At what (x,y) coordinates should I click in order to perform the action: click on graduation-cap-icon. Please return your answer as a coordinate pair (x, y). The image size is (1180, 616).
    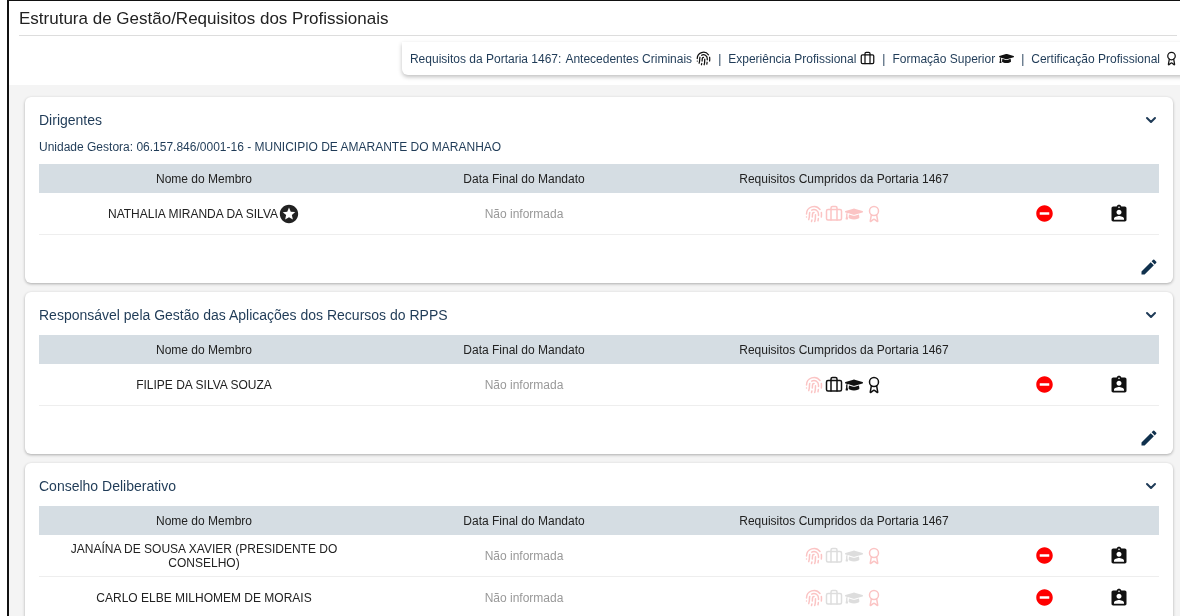
    Looking at the image, I should click on (1007, 58).